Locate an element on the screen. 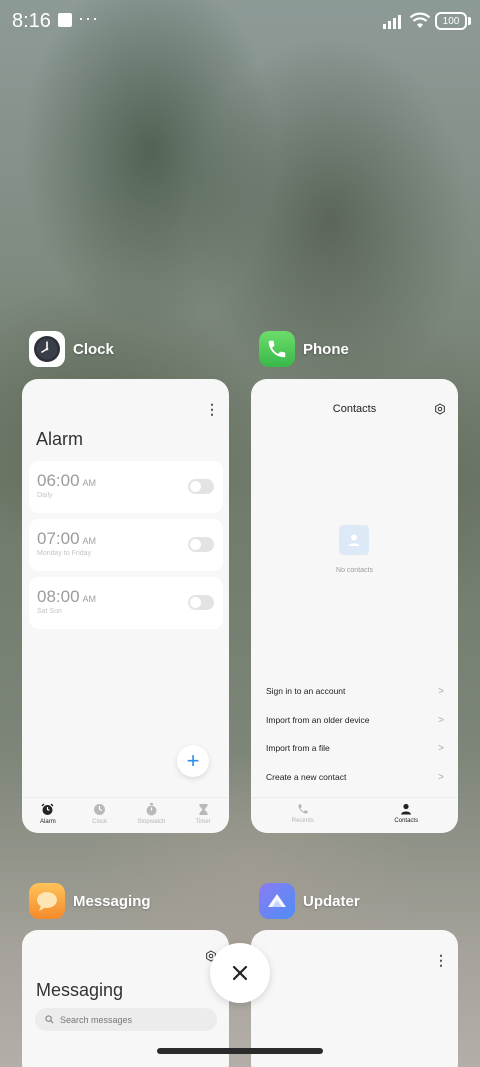 The height and width of the screenshot is (1067, 480). tab-label: Timer is located at coordinates (203, 822).